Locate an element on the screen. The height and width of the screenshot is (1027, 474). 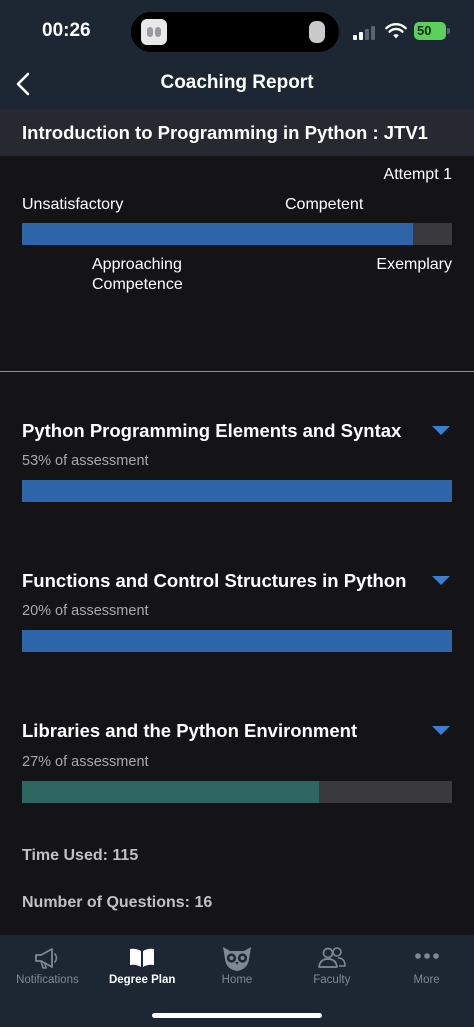
attempt-label: Attempt 1 is located at coordinates (417, 174).